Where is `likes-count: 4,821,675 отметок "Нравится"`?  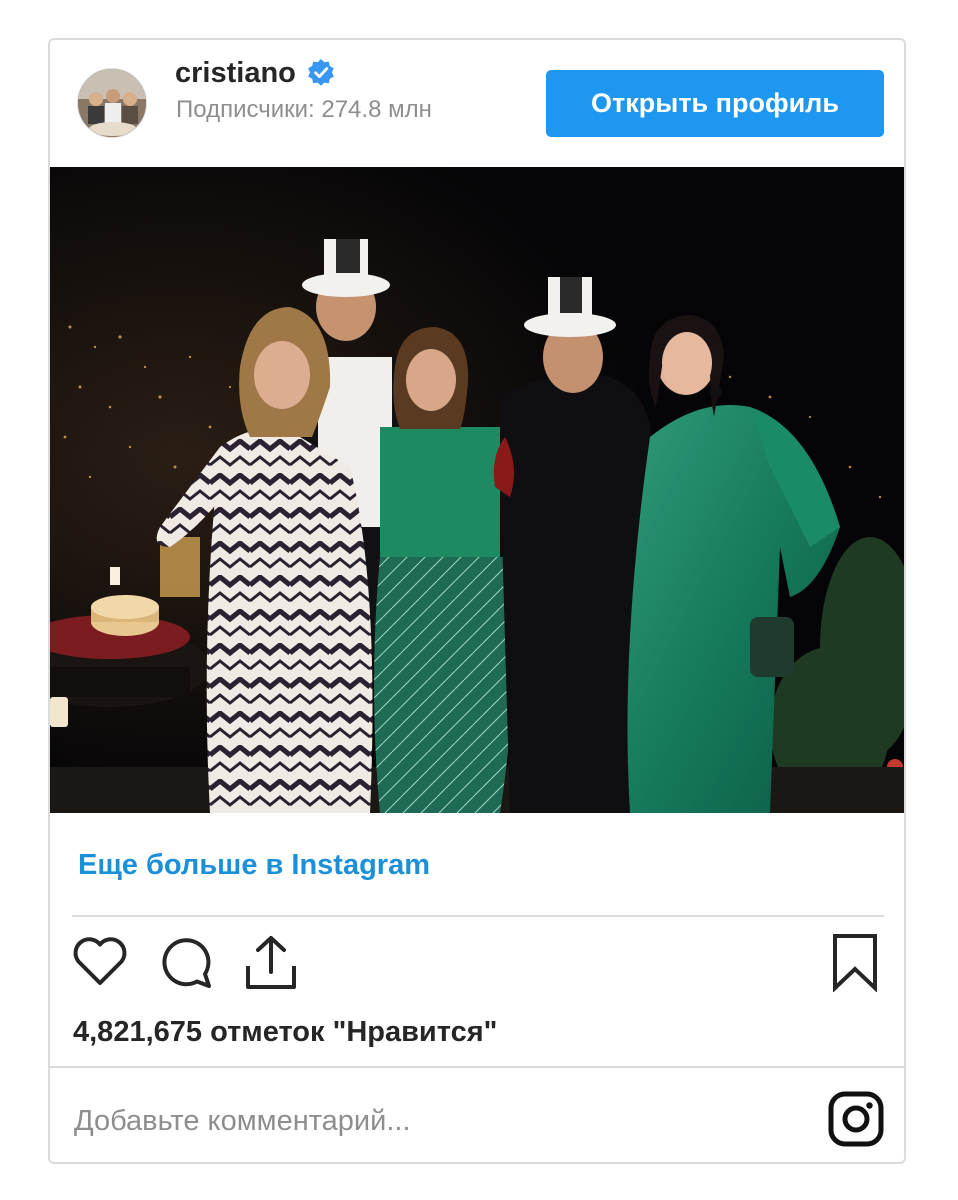
likes-count: 4,821,675 отметок "Нравится" is located at coordinates (285, 1032).